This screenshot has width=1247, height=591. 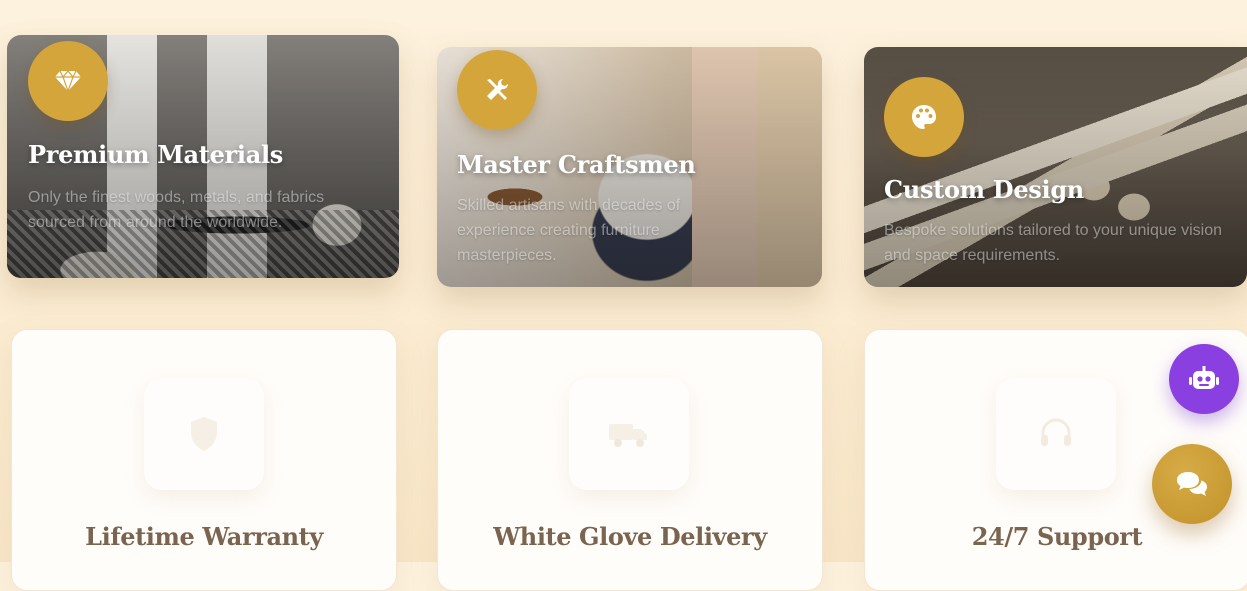 I want to click on card-title: Custom Design, so click(x=984, y=189).